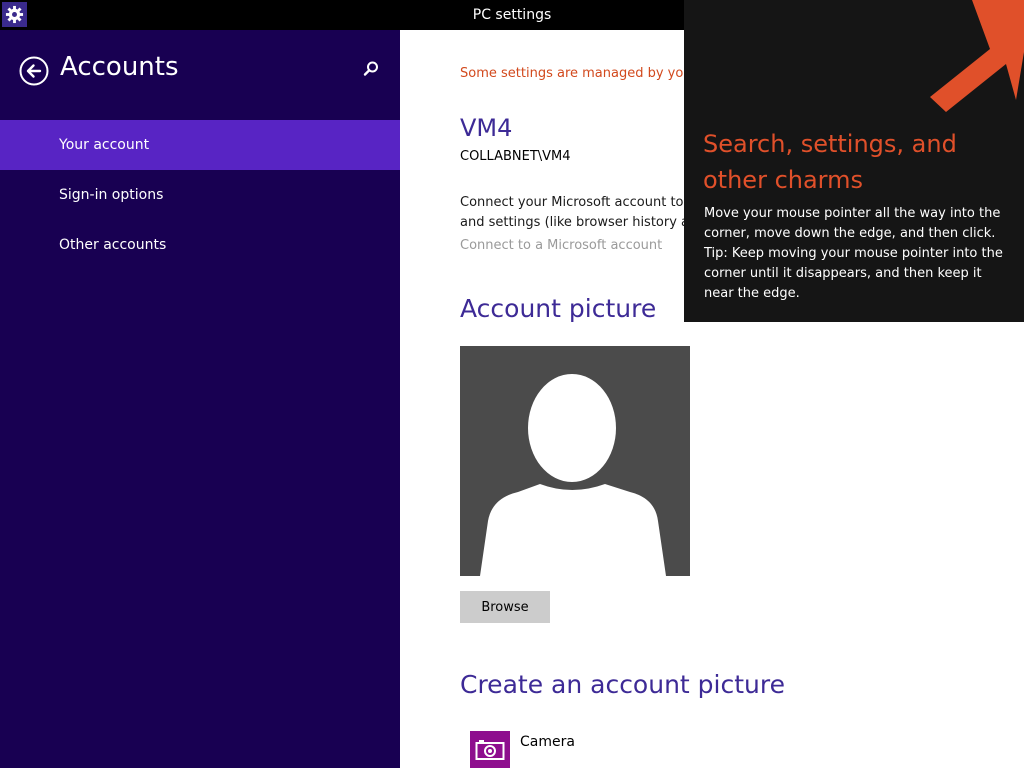 The width and height of the screenshot is (1024, 768). I want to click on sidebar-item-other-accounts: Other accounts, so click(200, 245).